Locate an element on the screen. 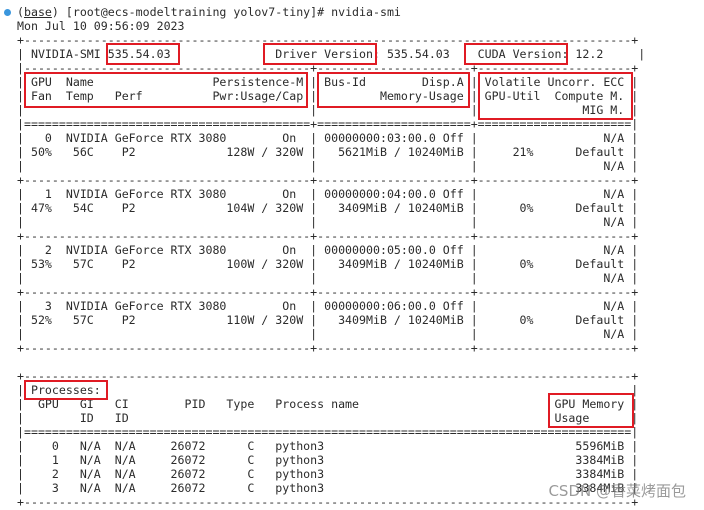 This screenshot has height=510, width=704. process-header-row: | ID ID Usage | is located at coordinates (328, 418).